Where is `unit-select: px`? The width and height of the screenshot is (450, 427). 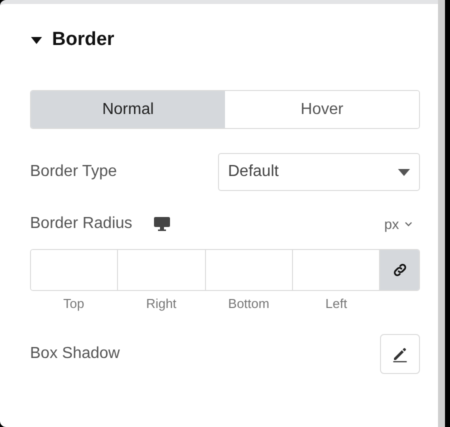
unit-select: px is located at coordinates (402, 224).